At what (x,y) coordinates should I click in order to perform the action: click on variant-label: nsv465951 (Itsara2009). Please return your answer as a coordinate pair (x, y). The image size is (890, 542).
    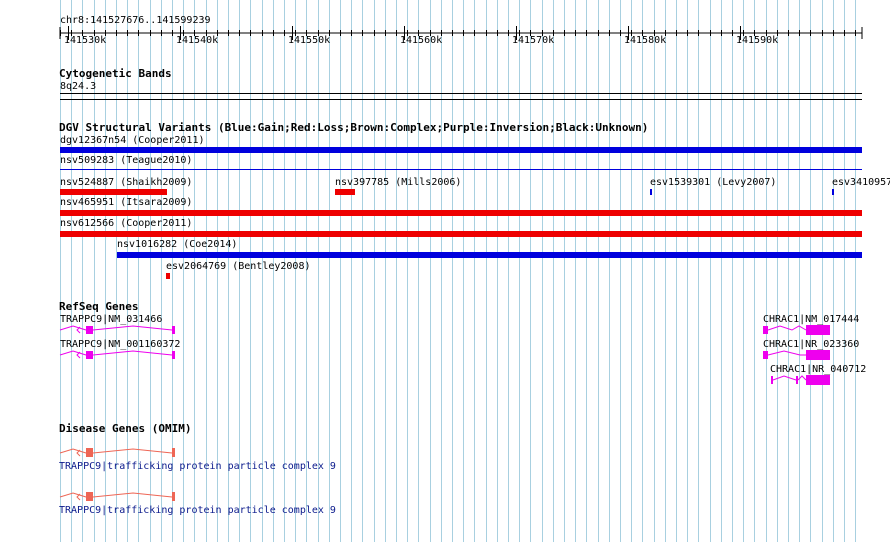
    Looking at the image, I should click on (126, 202).